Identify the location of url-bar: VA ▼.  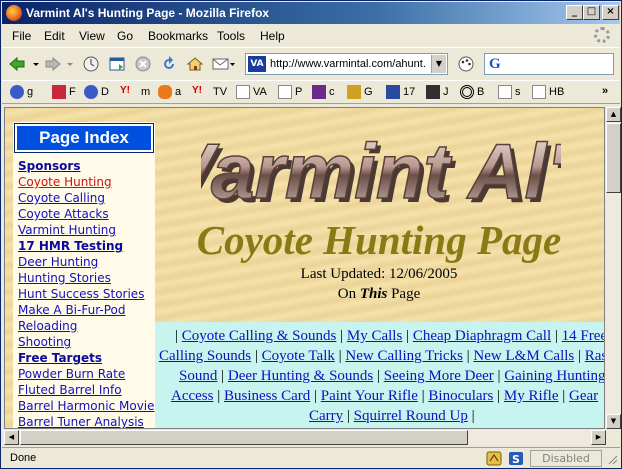
(346, 64).